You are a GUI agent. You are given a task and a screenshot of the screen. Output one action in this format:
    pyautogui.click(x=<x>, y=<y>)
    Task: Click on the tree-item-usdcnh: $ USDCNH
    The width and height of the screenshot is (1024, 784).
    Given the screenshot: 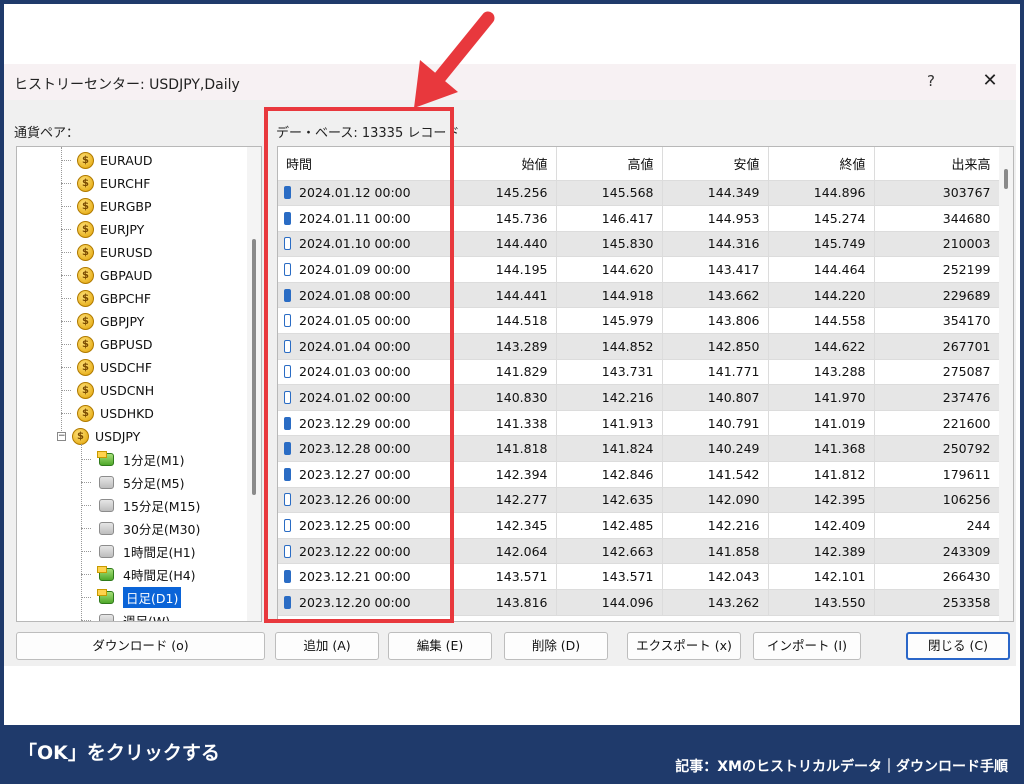 What is the action you would take?
    pyautogui.click(x=107, y=390)
    